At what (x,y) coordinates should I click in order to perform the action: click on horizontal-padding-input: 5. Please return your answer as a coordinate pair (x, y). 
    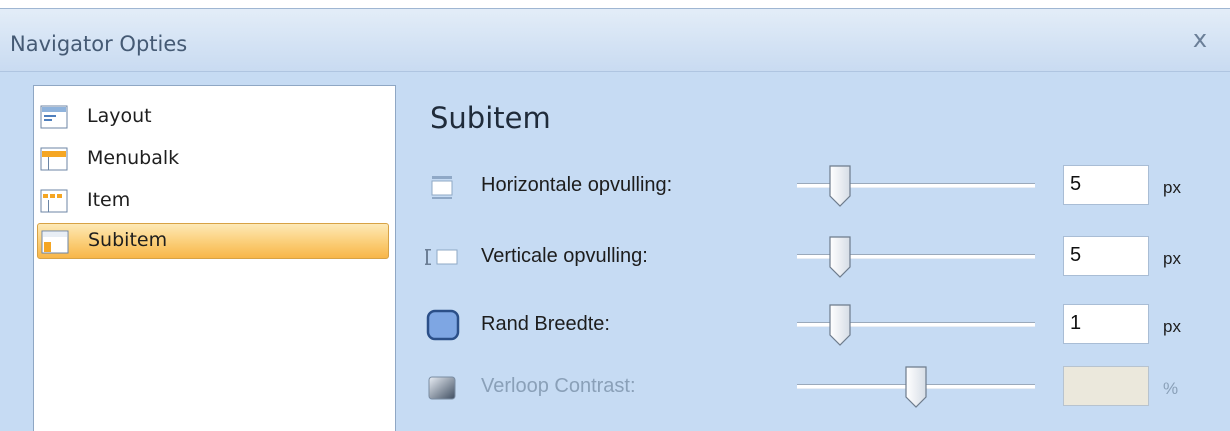
    Looking at the image, I should click on (1106, 185).